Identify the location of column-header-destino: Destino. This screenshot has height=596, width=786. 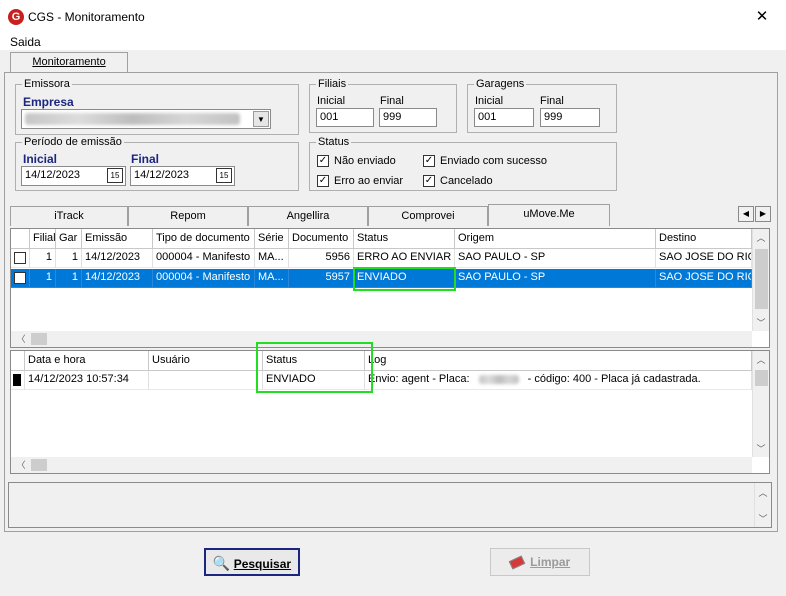
(704, 239).